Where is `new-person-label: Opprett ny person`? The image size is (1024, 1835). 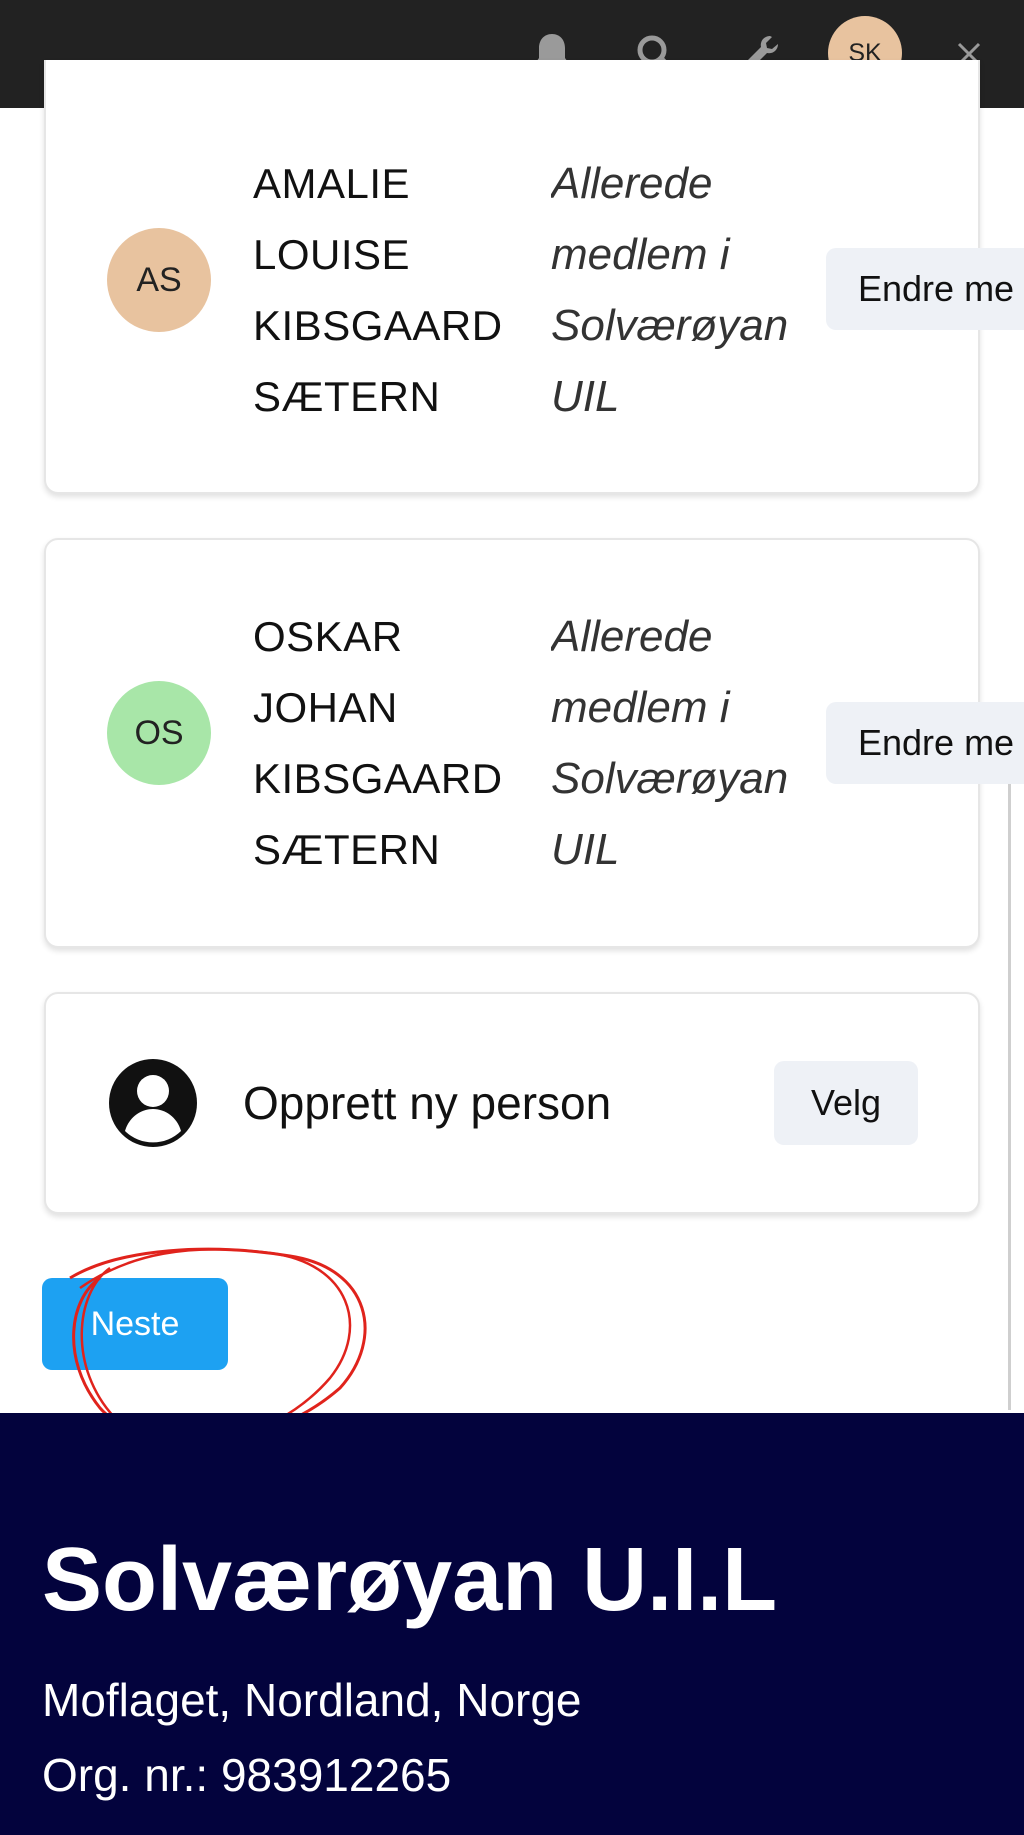 new-person-label: Opprett ny person is located at coordinates (427, 1103).